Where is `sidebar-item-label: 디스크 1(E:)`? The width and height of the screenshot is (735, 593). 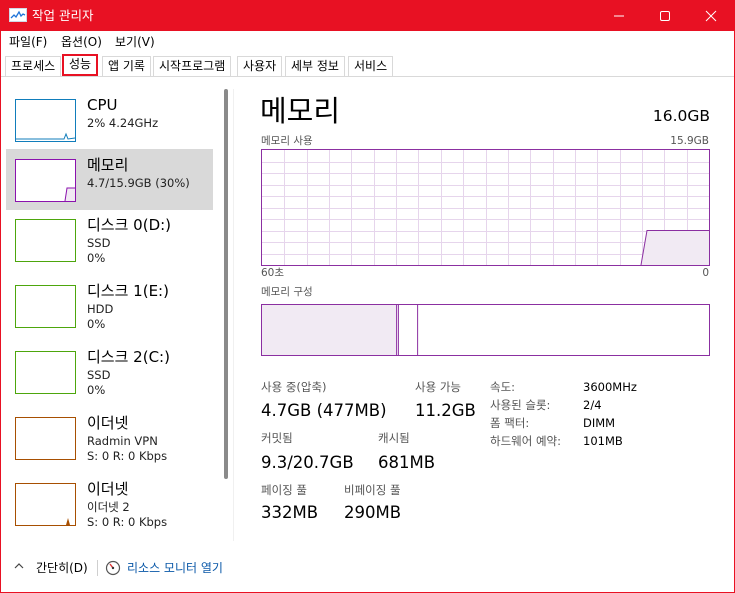
sidebar-item-label: 디스크 1(E:) is located at coordinates (128, 291).